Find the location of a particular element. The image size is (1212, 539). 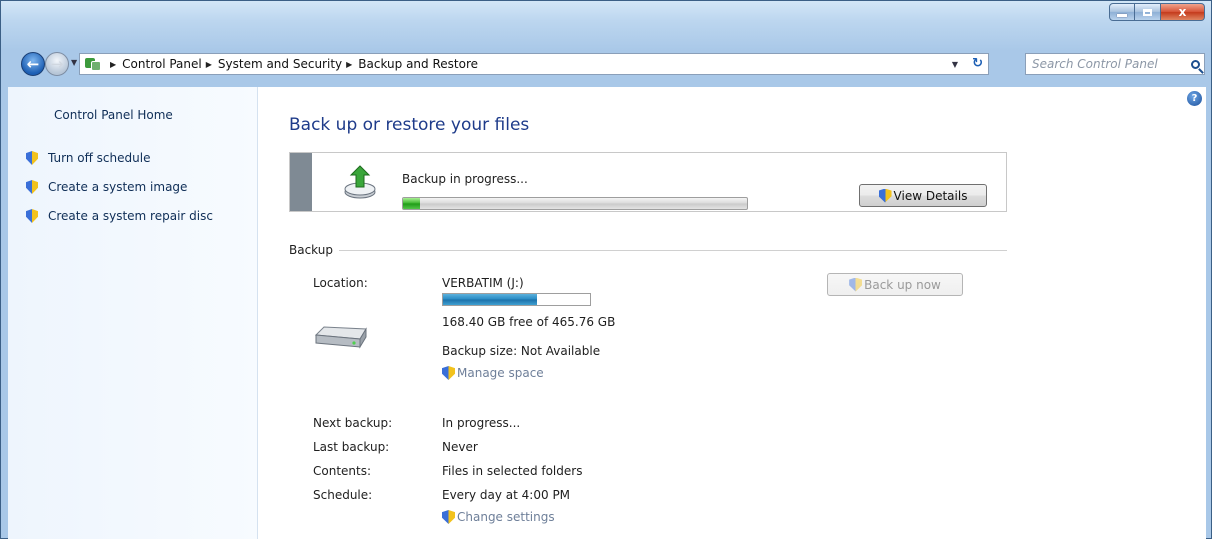

backup-section-header: Backup is located at coordinates (648, 250).